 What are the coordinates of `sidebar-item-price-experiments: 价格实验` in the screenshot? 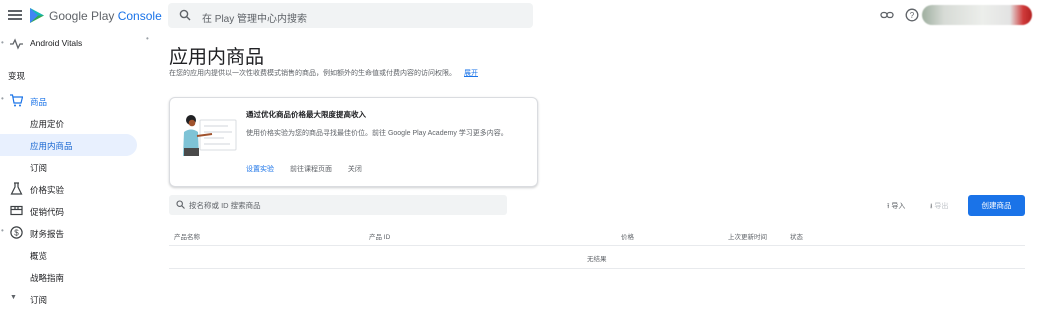 It's located at (68, 189).